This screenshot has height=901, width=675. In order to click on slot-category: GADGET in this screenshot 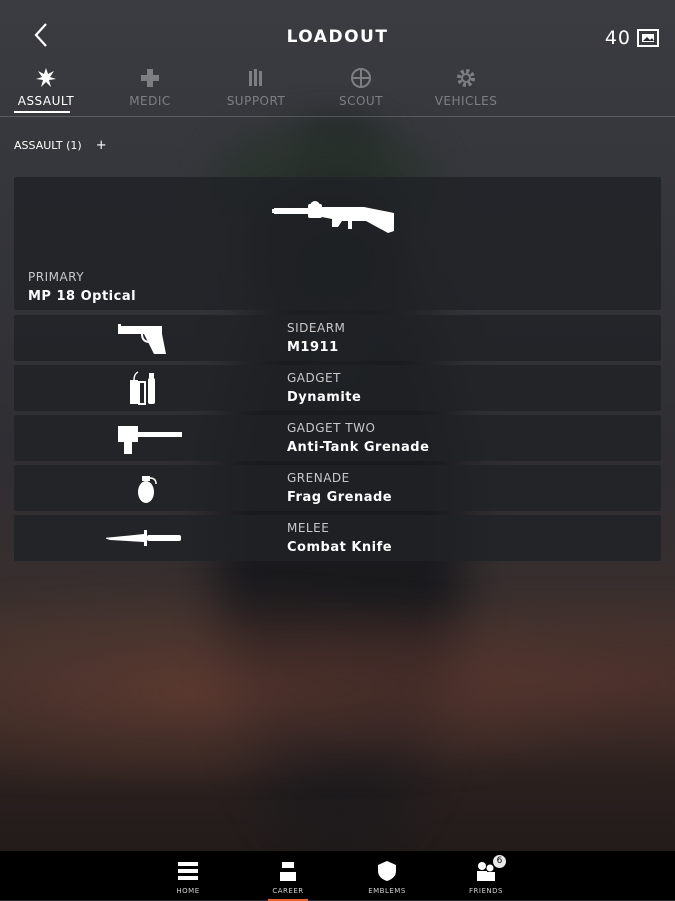, I will do `click(314, 378)`.